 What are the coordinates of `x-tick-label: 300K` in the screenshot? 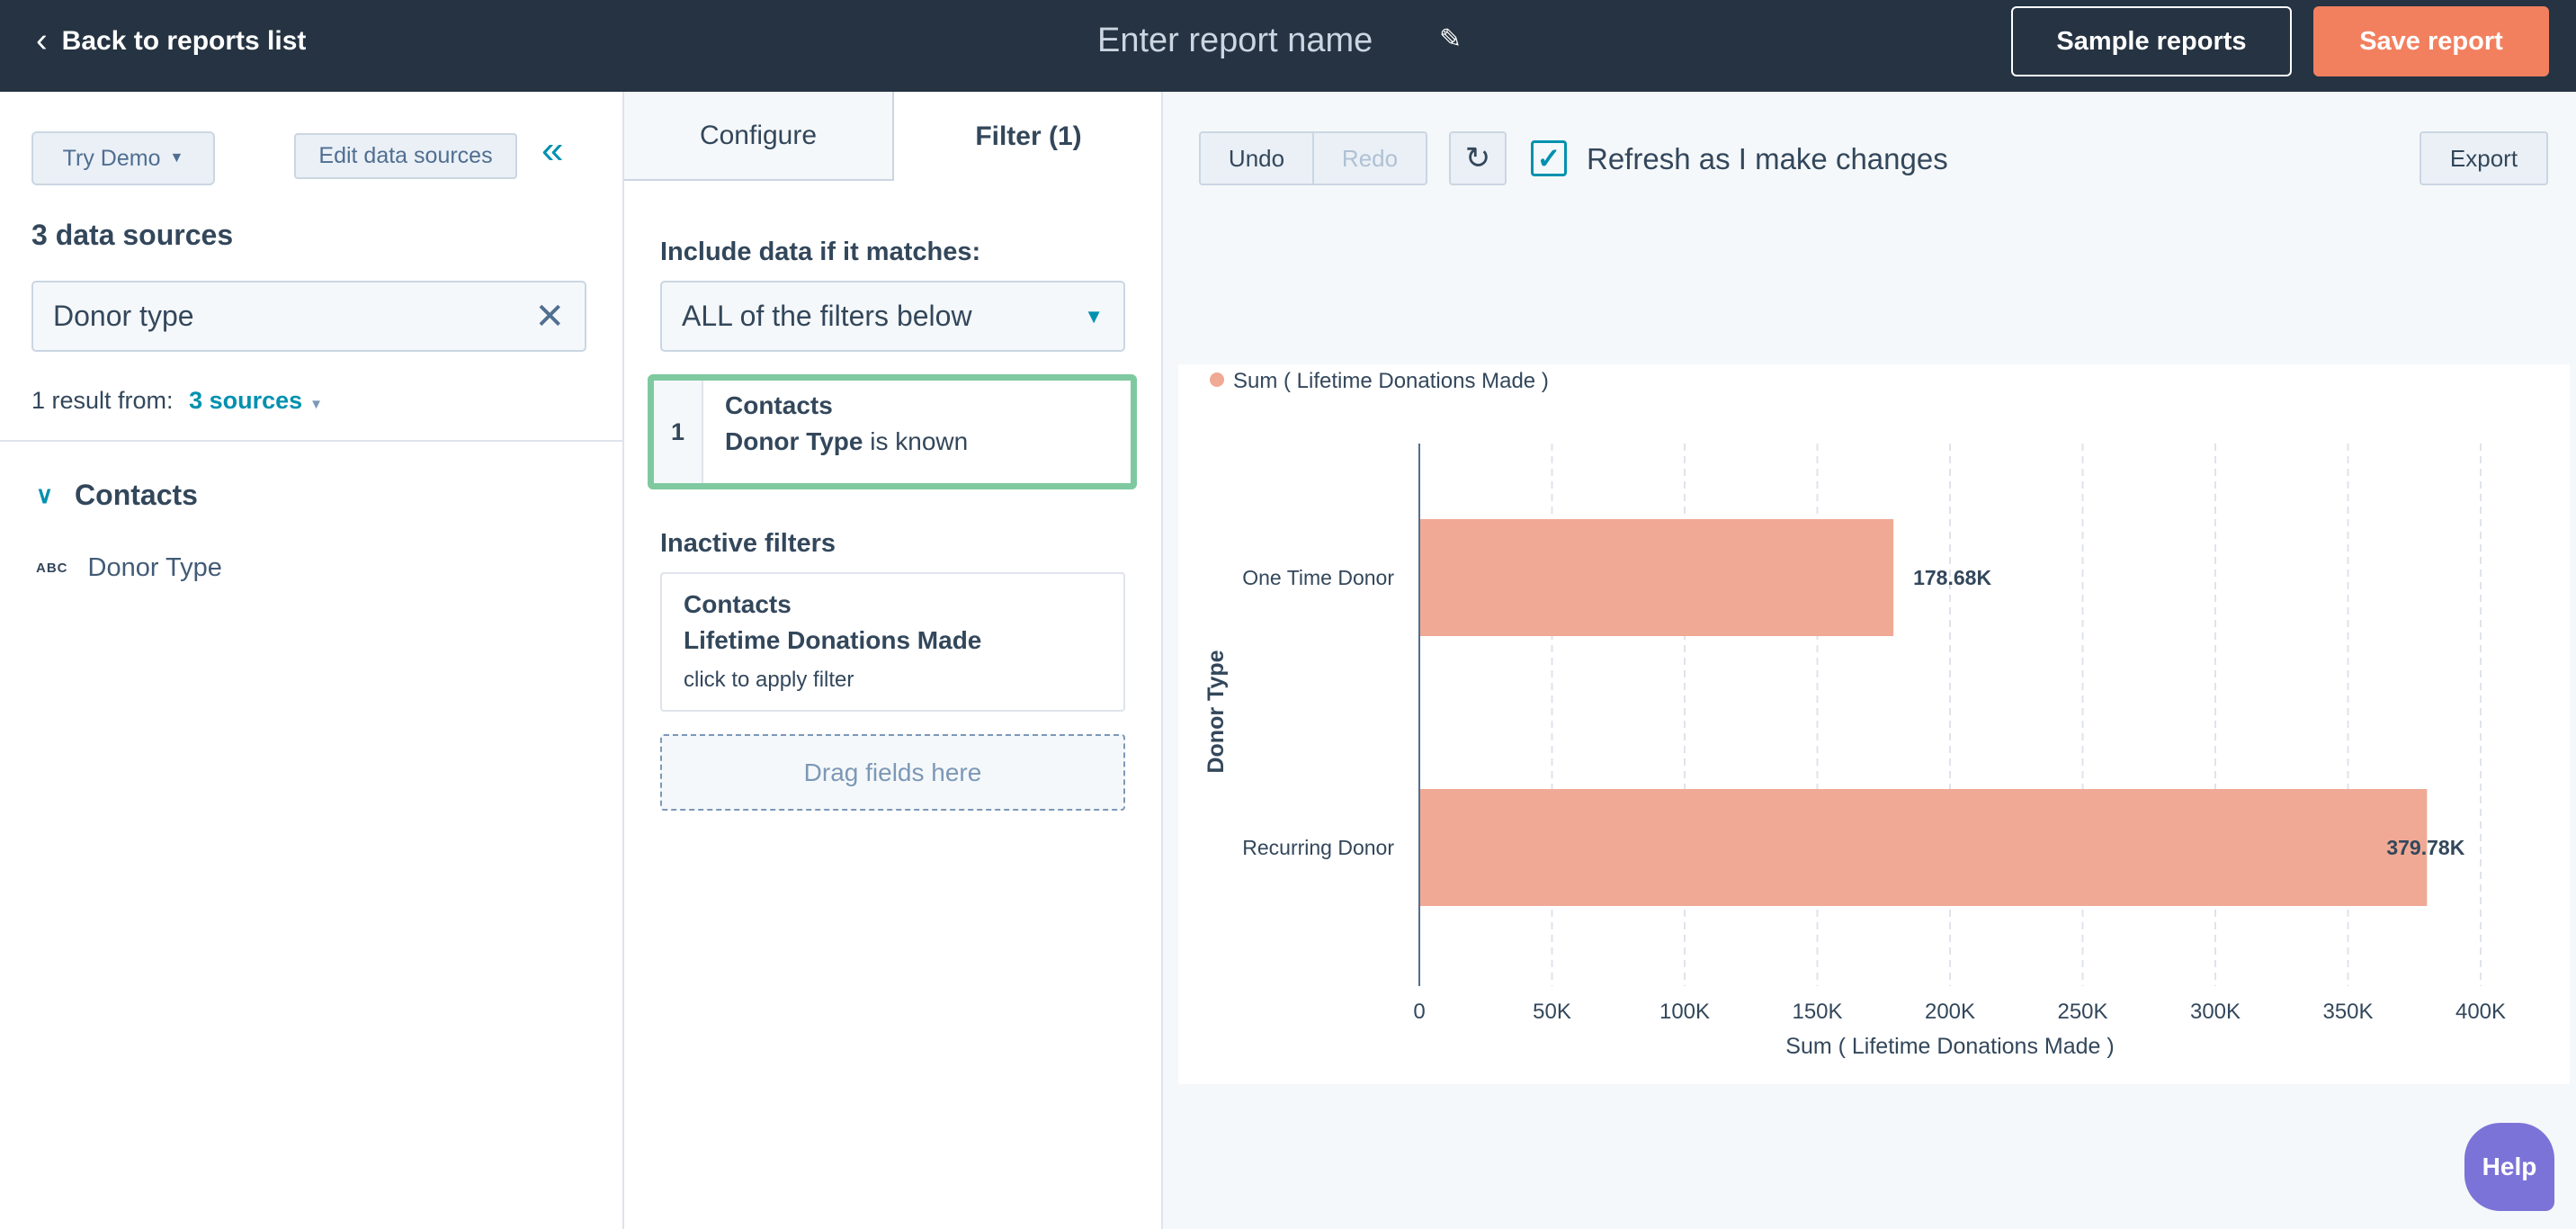 It's located at (2215, 1012).